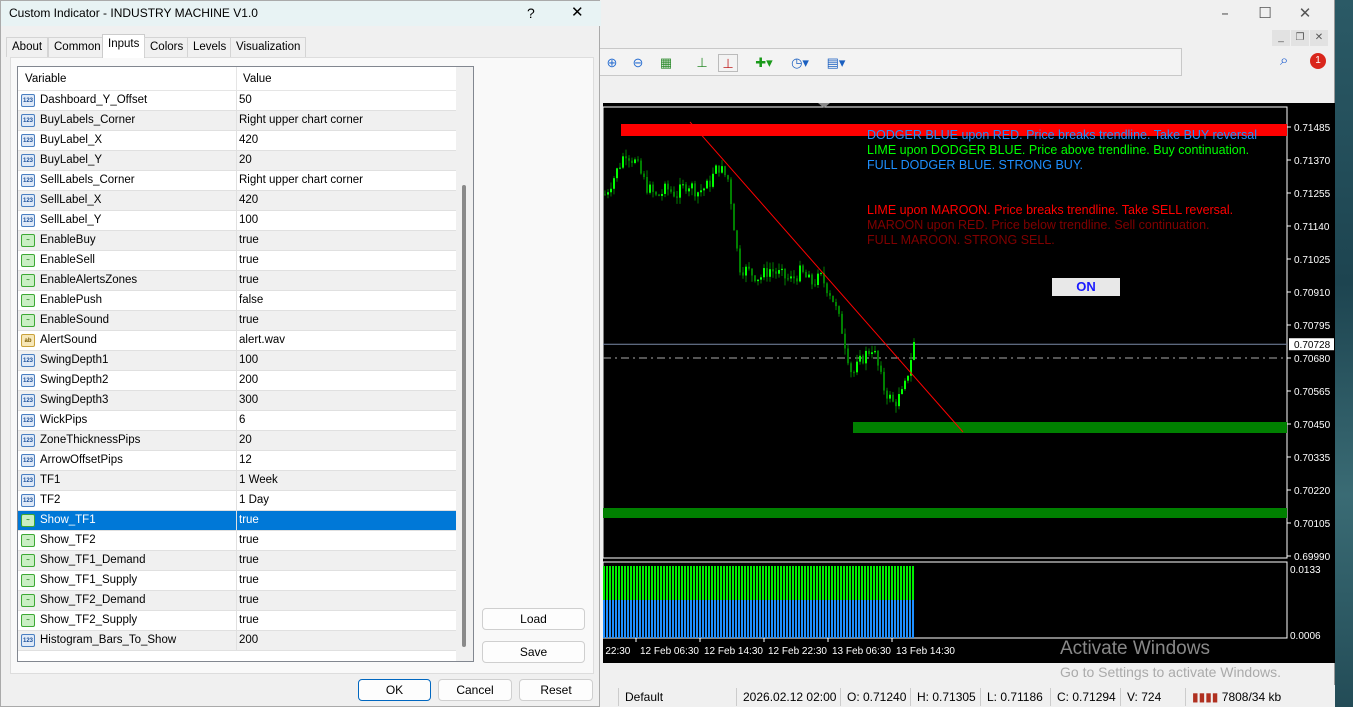 The width and height of the screenshot is (1353, 707). Describe the element at coordinates (237, 221) in the screenshot. I see `input-row: 123 SellLabel_Y 100` at that location.